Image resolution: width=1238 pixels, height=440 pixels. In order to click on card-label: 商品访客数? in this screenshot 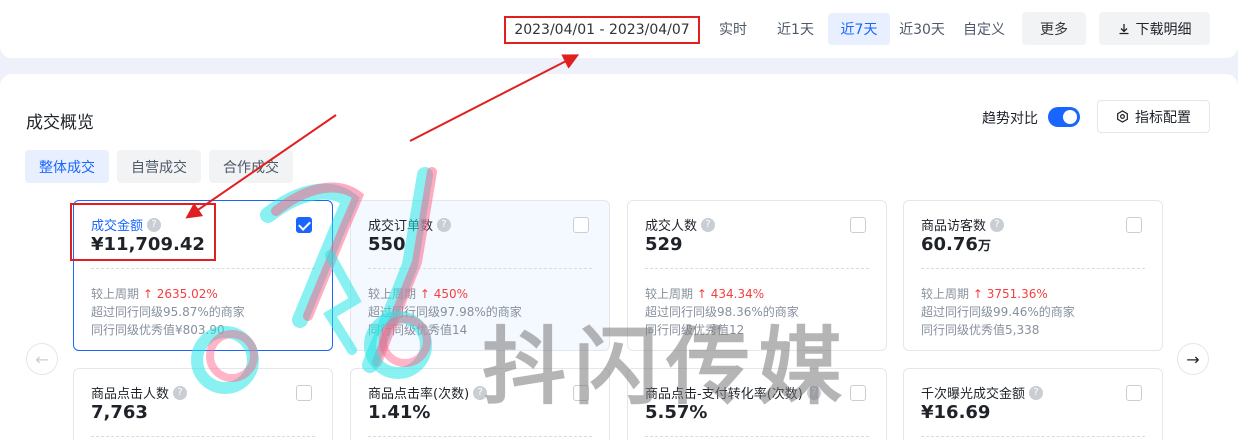, I will do `click(963, 224)`.